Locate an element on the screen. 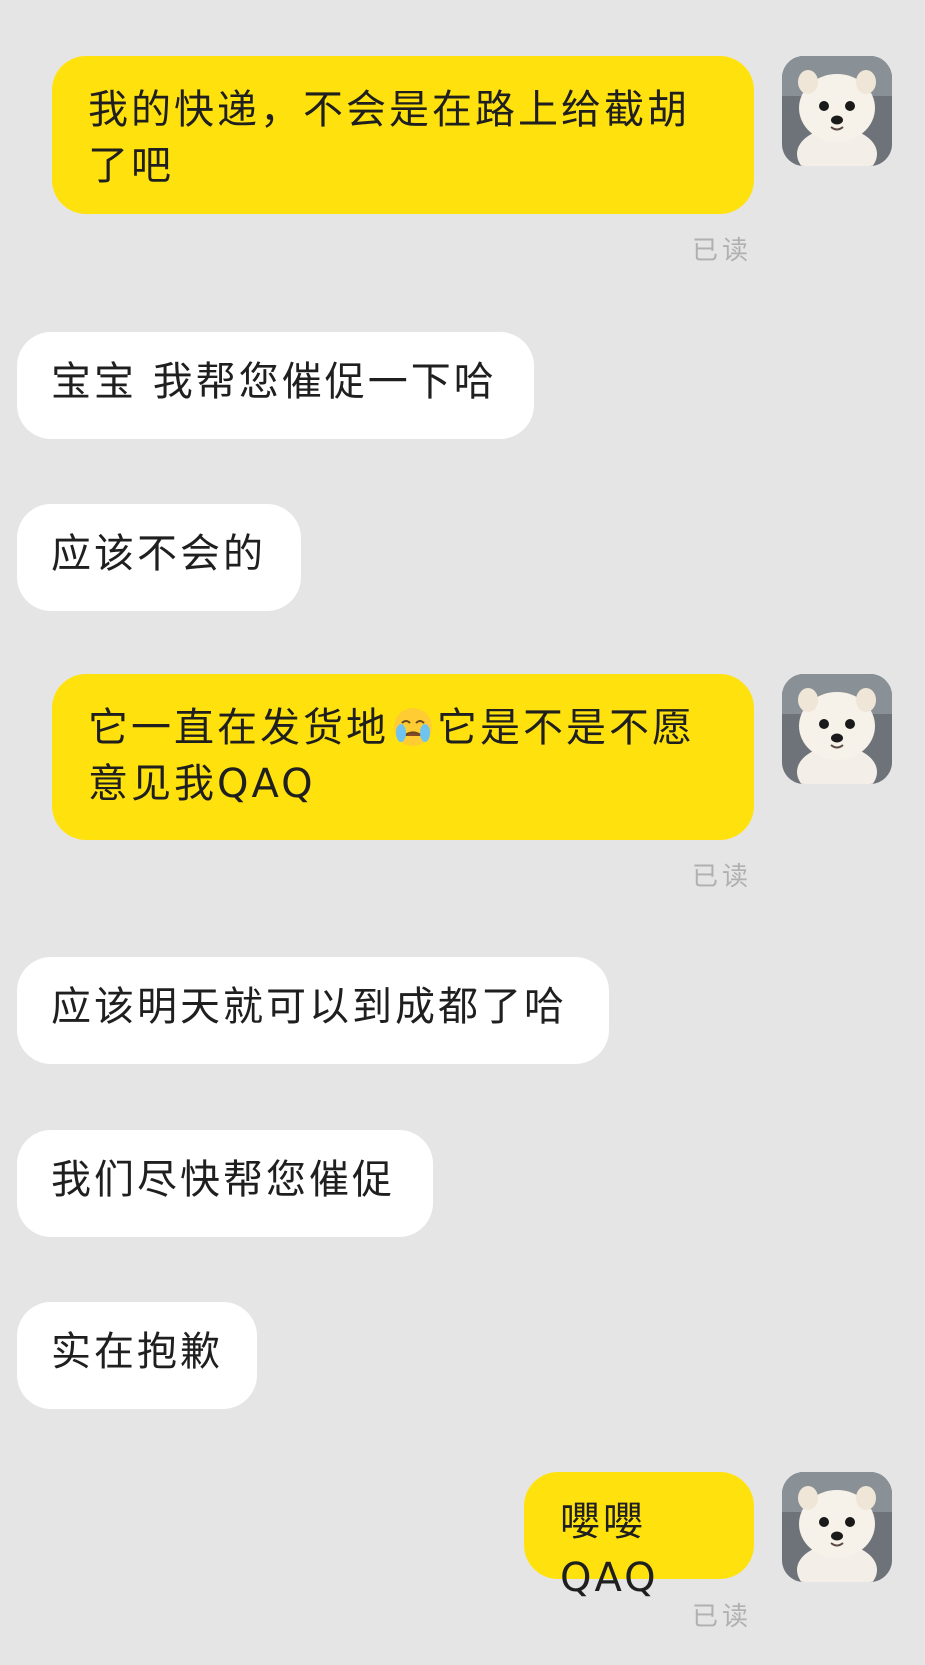 The height and width of the screenshot is (1665, 925). agent-message-bubble: 应该不会的 is located at coordinates (159, 557).